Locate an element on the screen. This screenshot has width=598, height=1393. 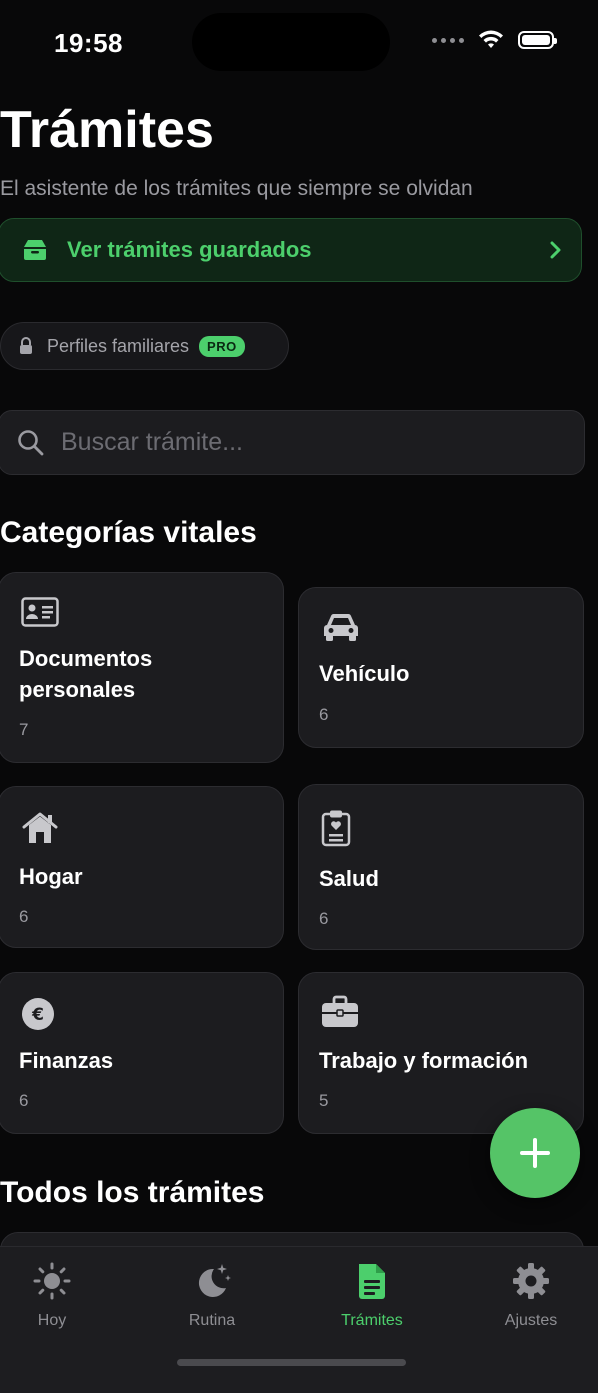
saved-procedures-button: Ver trámites guardados is located at coordinates (291, 250).